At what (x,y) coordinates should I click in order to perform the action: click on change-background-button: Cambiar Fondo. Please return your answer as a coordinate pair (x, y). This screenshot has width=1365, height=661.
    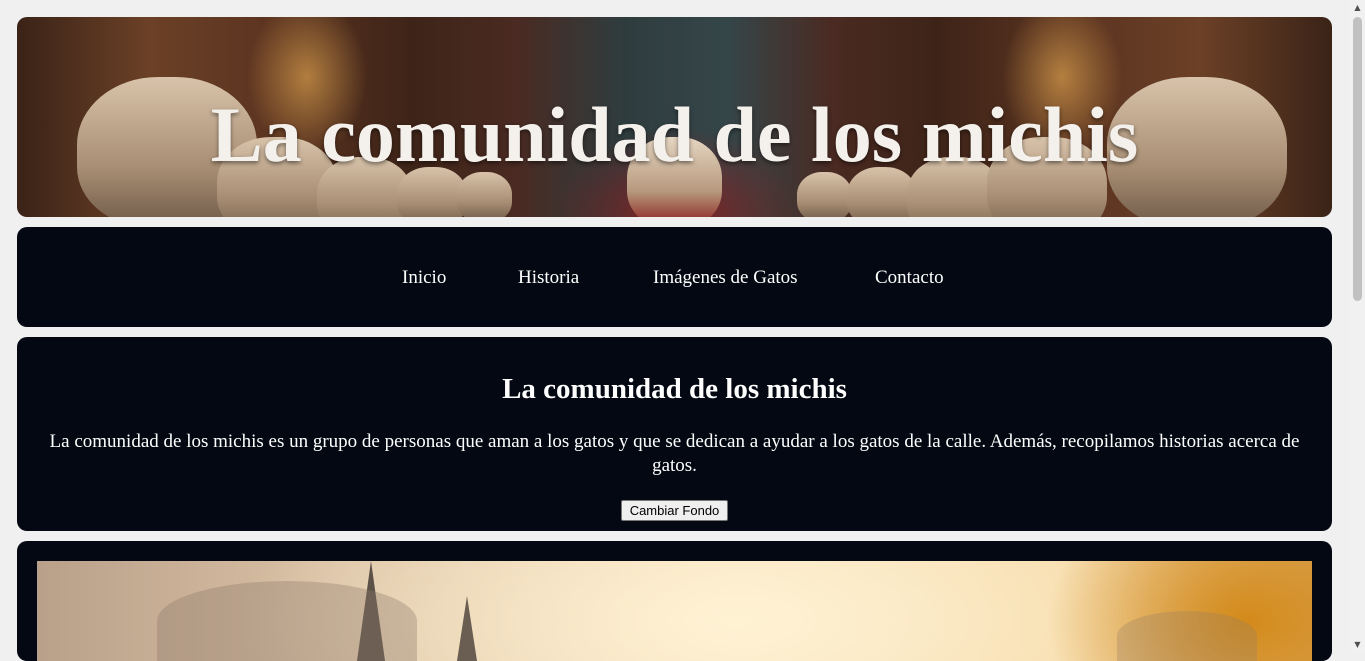
    Looking at the image, I should click on (674, 510).